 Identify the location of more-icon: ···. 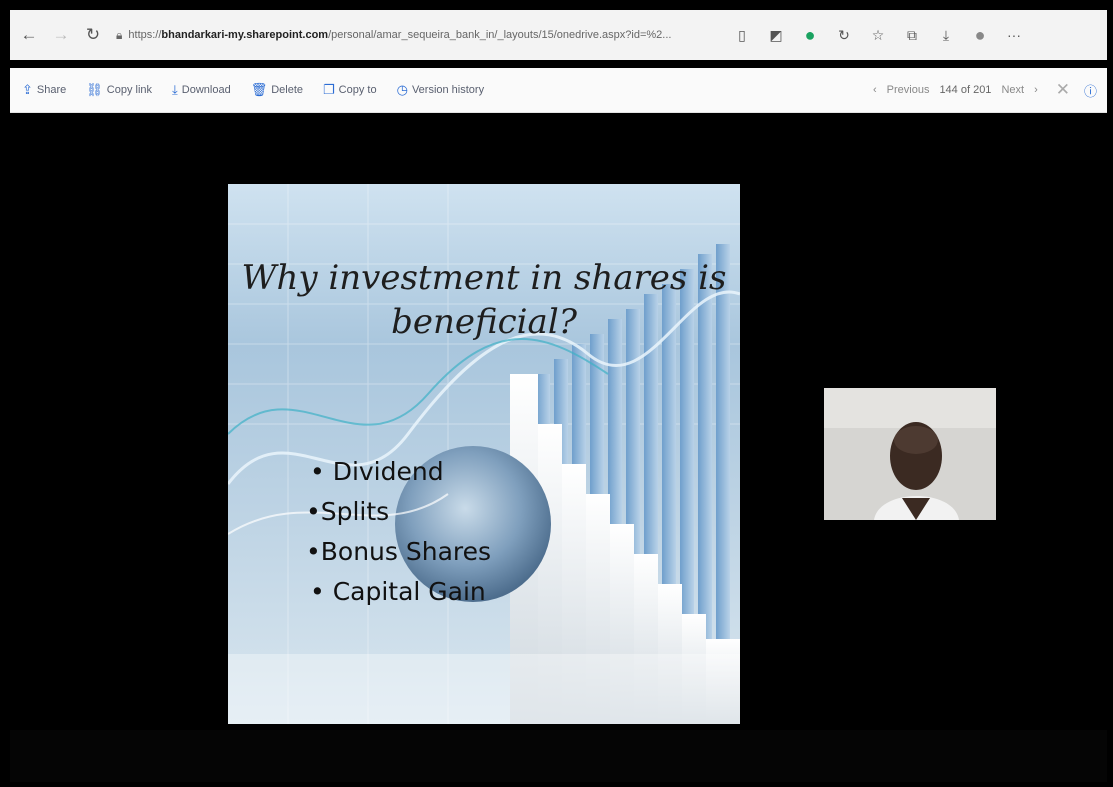
(1014, 35).